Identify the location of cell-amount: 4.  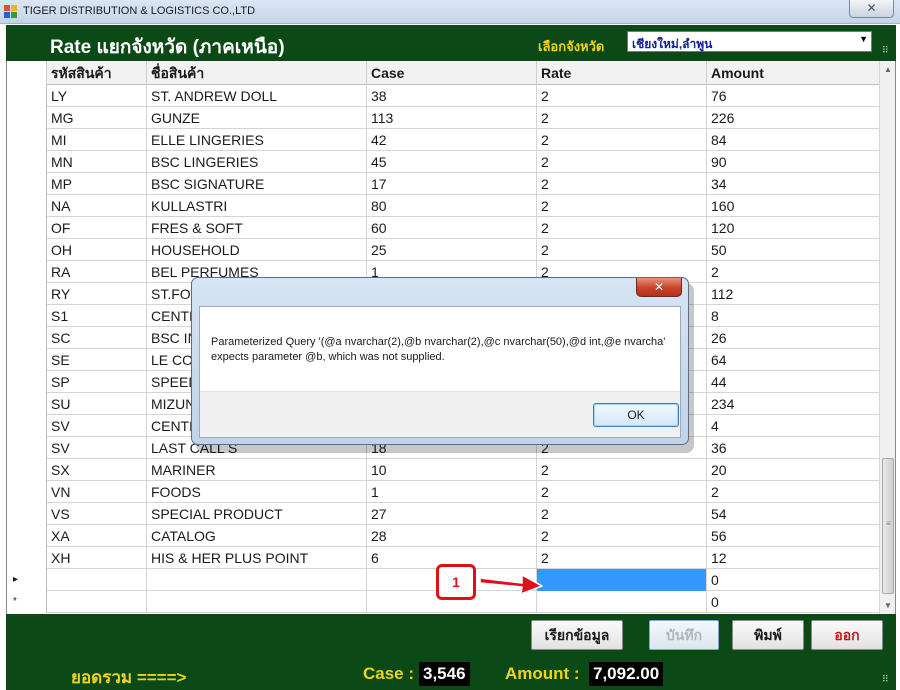
(793, 426).